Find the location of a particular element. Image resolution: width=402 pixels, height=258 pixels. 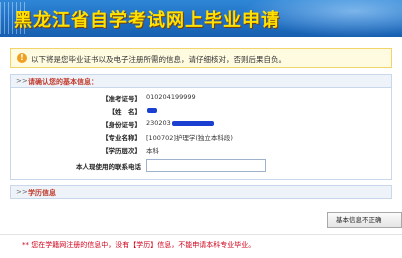

field-label: 【专业名称】 is located at coordinates (121, 138).